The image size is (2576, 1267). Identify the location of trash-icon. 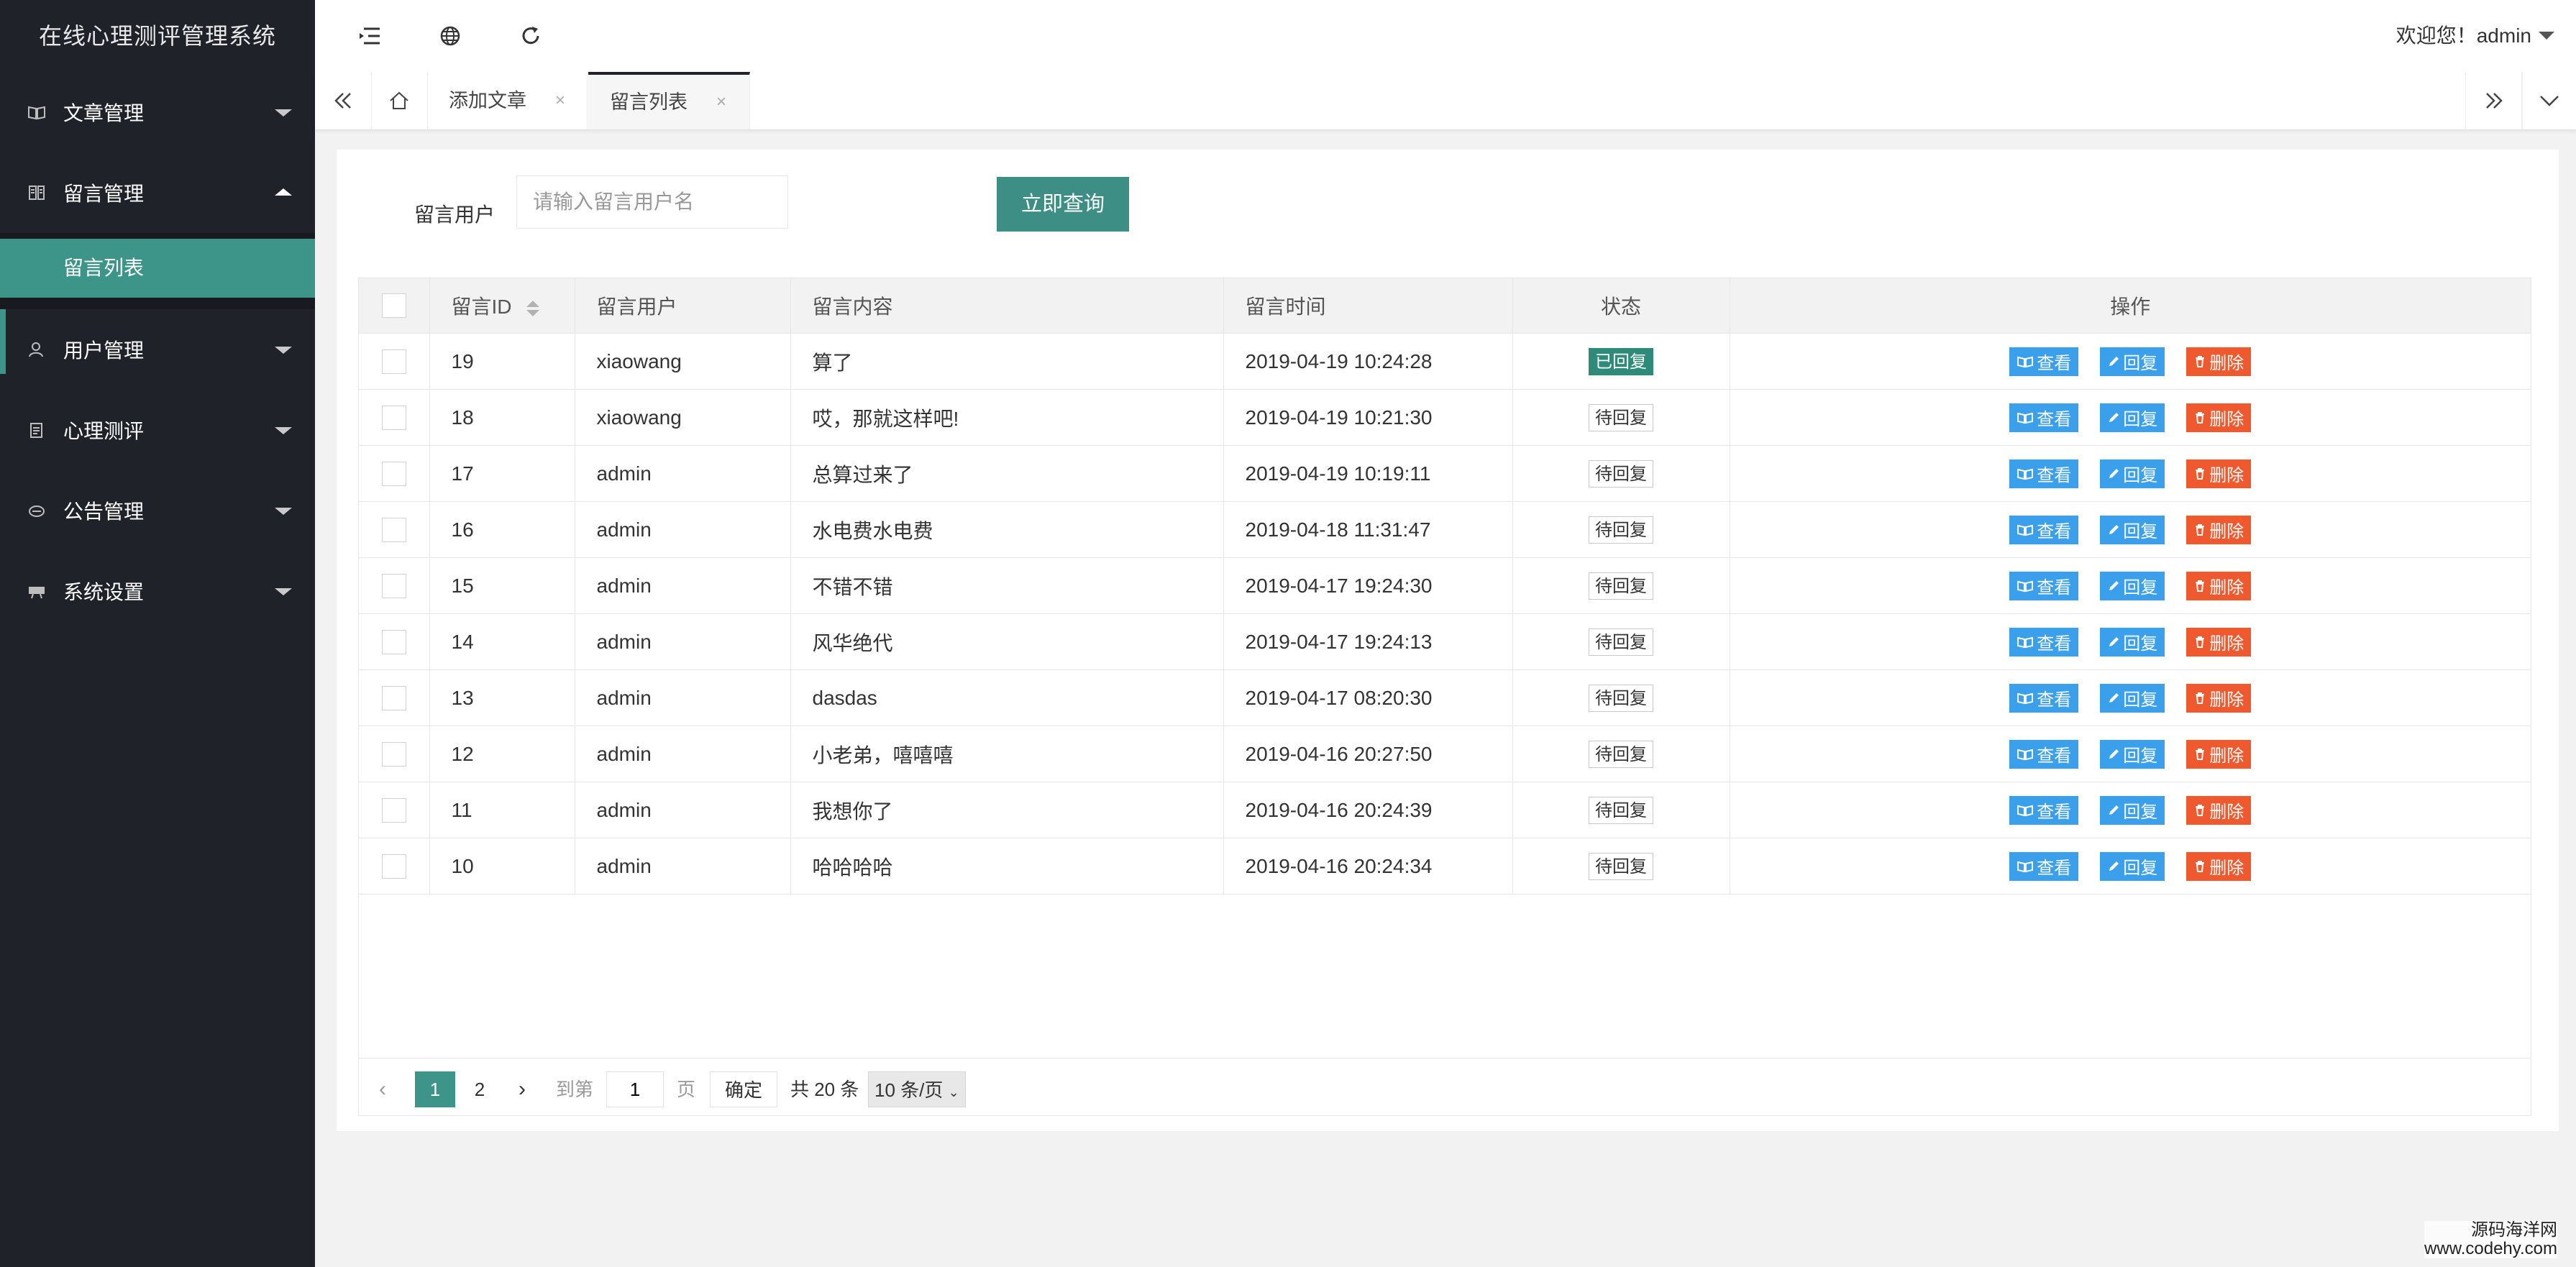
(2201, 529).